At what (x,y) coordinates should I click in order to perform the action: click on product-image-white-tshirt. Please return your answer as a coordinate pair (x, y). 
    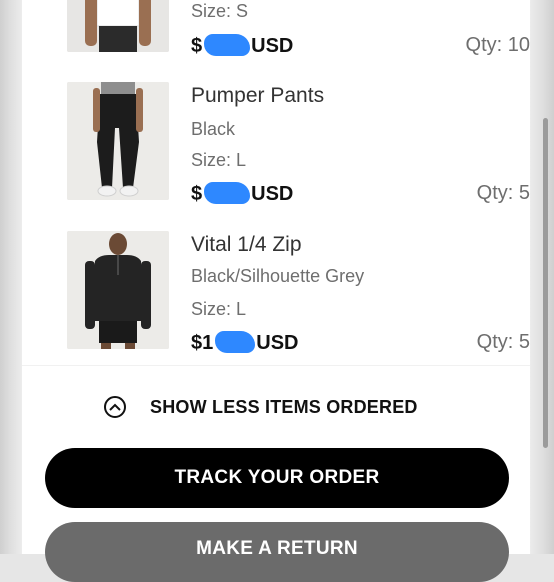
    Looking at the image, I should click on (118, 26).